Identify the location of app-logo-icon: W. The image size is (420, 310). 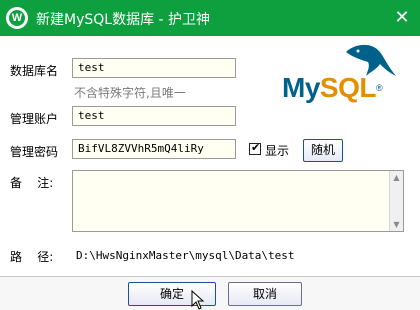
(17, 18).